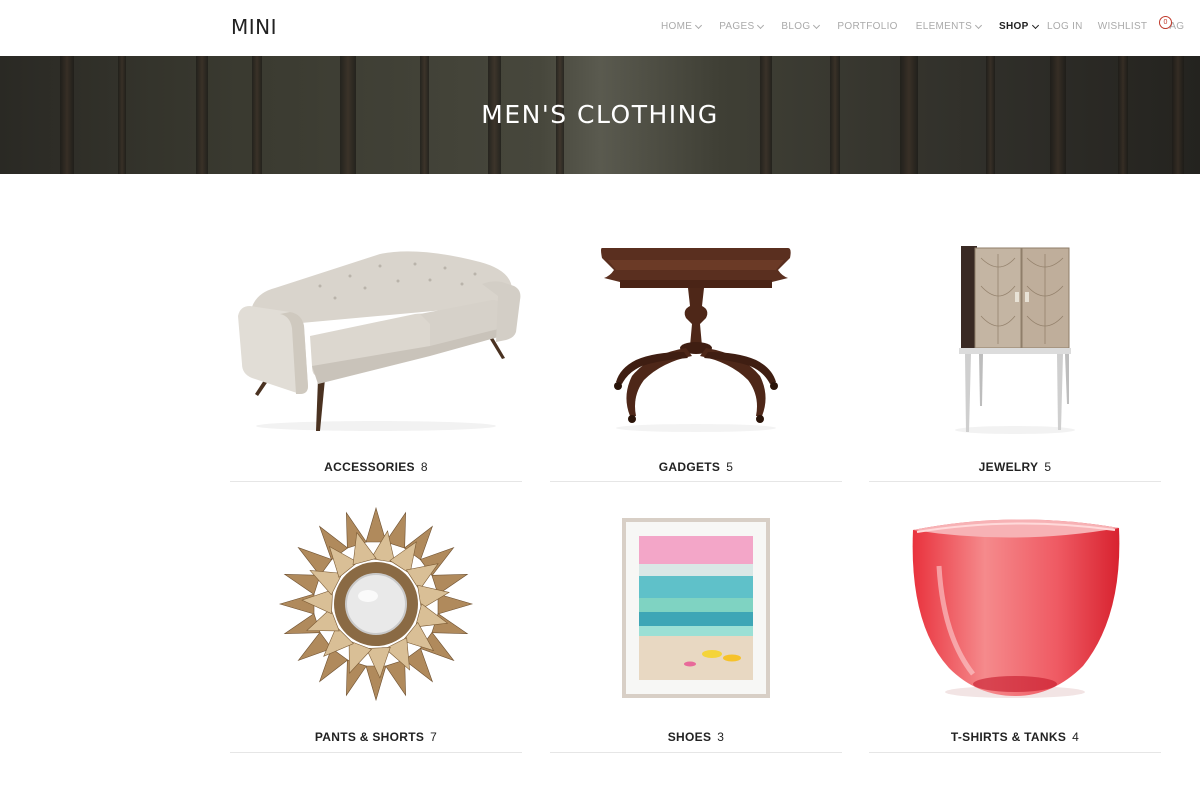 Image resolution: width=1200 pixels, height=800 pixels. What do you see at coordinates (1065, 26) in the screenshot?
I see `login-link: LOG IN` at bounding box center [1065, 26].